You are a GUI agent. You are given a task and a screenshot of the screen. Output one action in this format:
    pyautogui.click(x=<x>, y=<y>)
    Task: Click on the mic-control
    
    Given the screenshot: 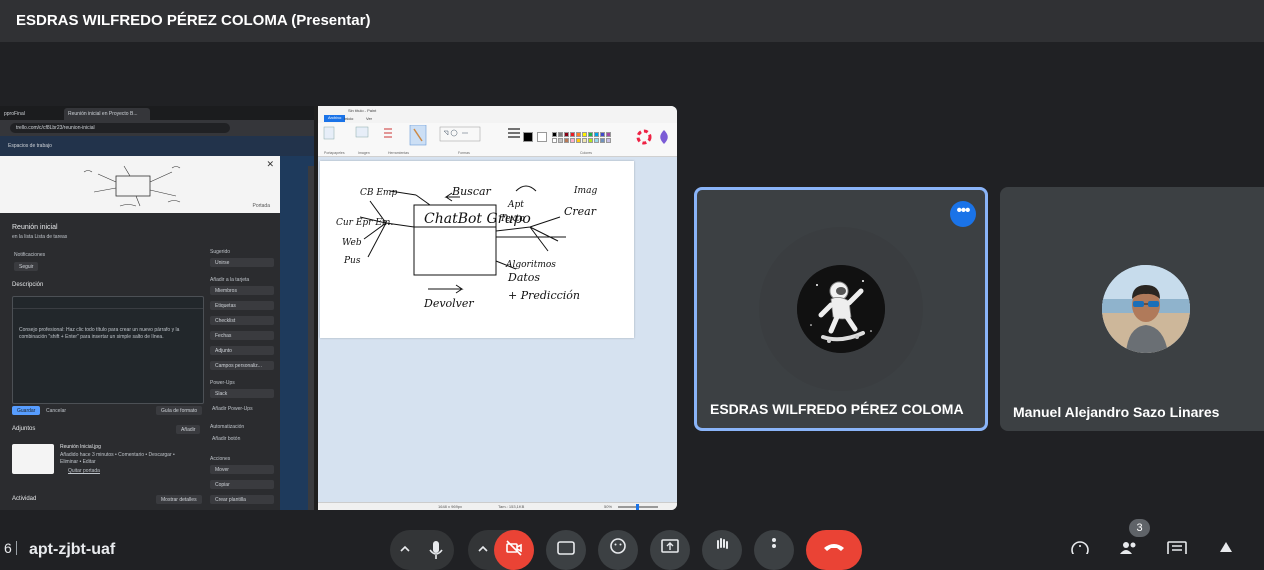 What is the action you would take?
    pyautogui.click(x=422, y=550)
    